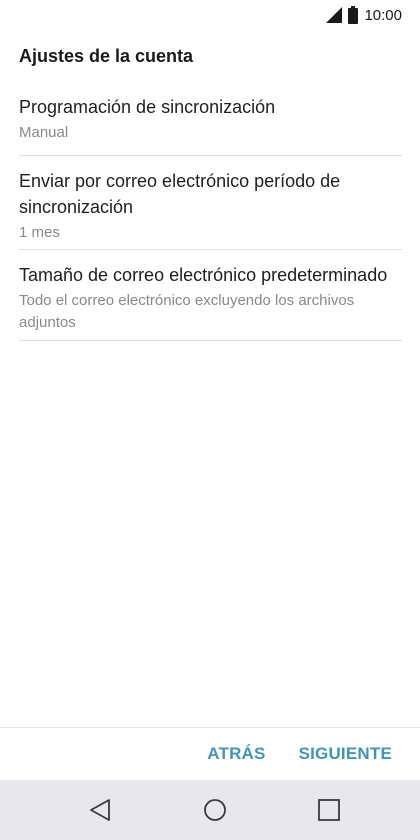 Image resolution: width=420 pixels, height=840 pixels. What do you see at coordinates (215, 810) in the screenshot?
I see `home-circle-icon` at bounding box center [215, 810].